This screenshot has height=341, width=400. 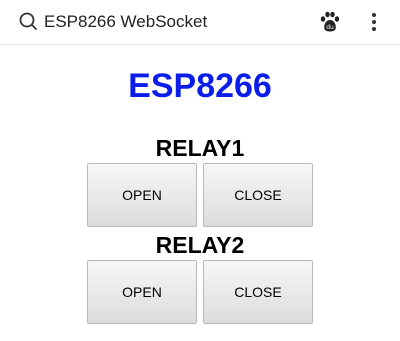 I want to click on page-heading: ESP8266, so click(x=200, y=86).